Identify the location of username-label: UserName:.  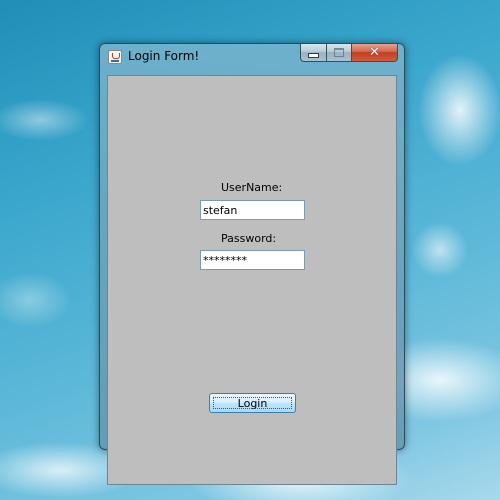
(252, 187).